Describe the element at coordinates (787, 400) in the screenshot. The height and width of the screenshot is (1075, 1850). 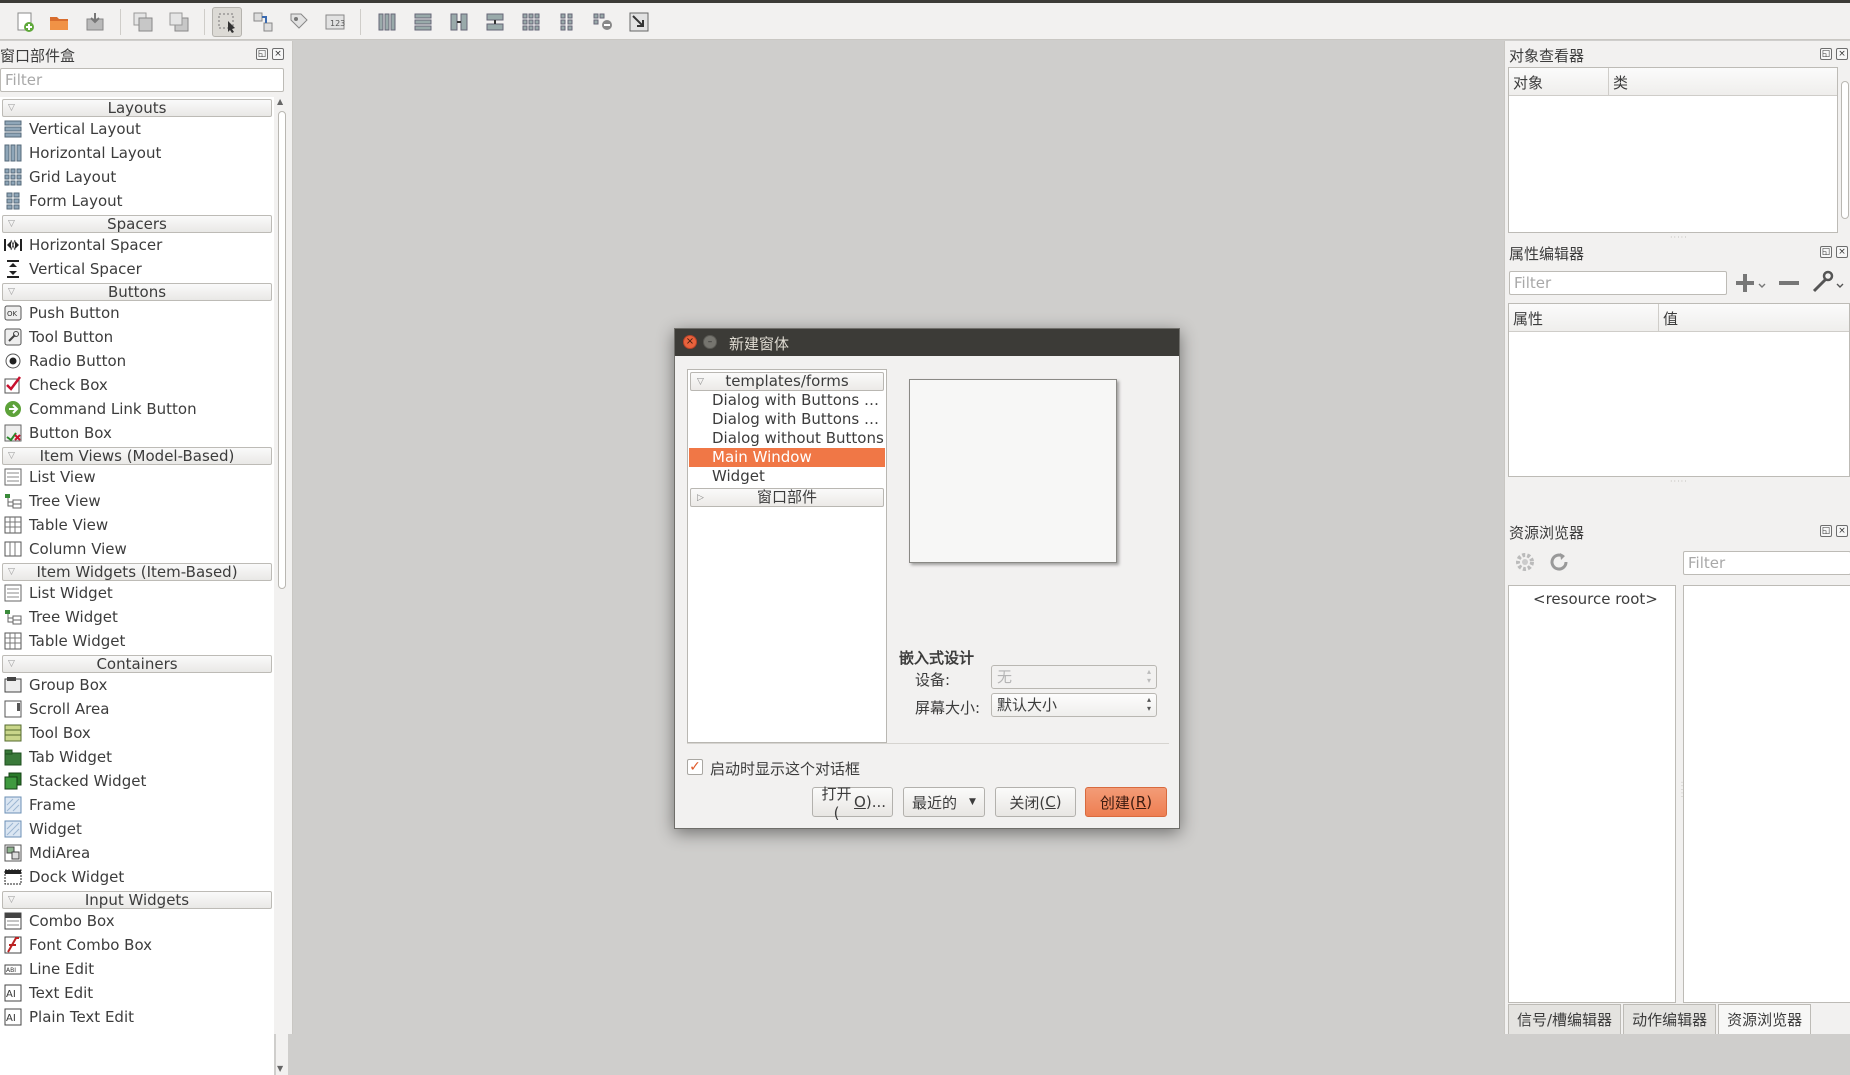
I see `template-item-dialog-with-buttons-bottom: Dialog with Buttons Bottom` at that location.